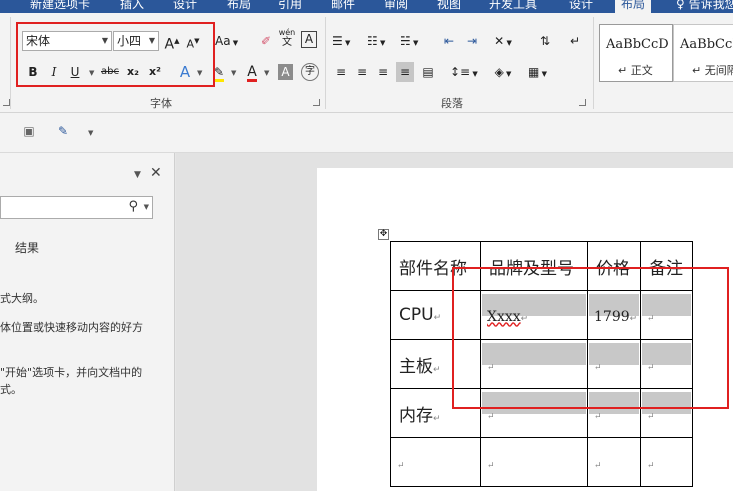 This screenshot has height=491, width=733. What do you see at coordinates (449, 6) in the screenshot?
I see `tab-view: 视图` at bounding box center [449, 6].